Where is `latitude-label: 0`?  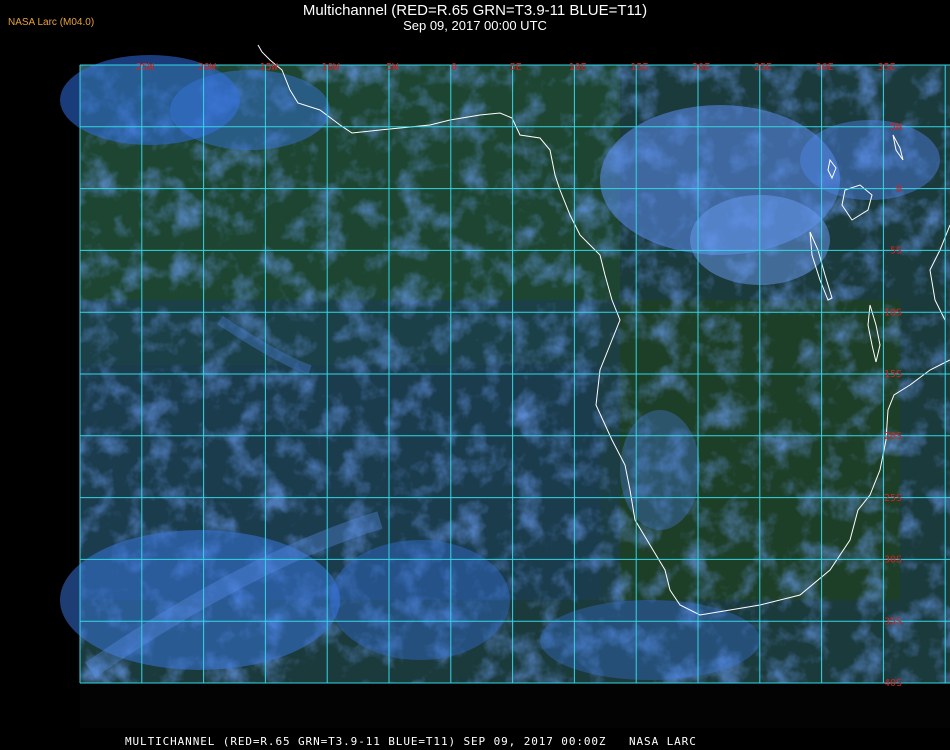 latitude-label: 0 is located at coordinates (899, 189).